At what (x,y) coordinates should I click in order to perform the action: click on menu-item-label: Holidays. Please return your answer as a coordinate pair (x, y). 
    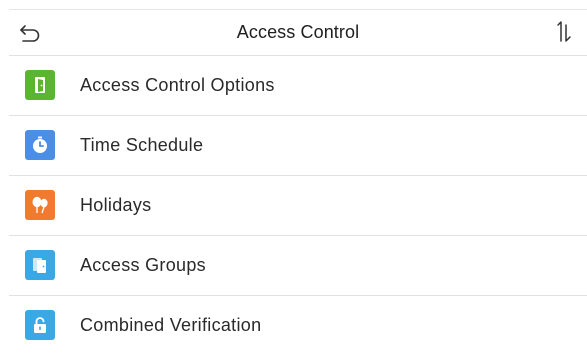
    Looking at the image, I should click on (116, 205).